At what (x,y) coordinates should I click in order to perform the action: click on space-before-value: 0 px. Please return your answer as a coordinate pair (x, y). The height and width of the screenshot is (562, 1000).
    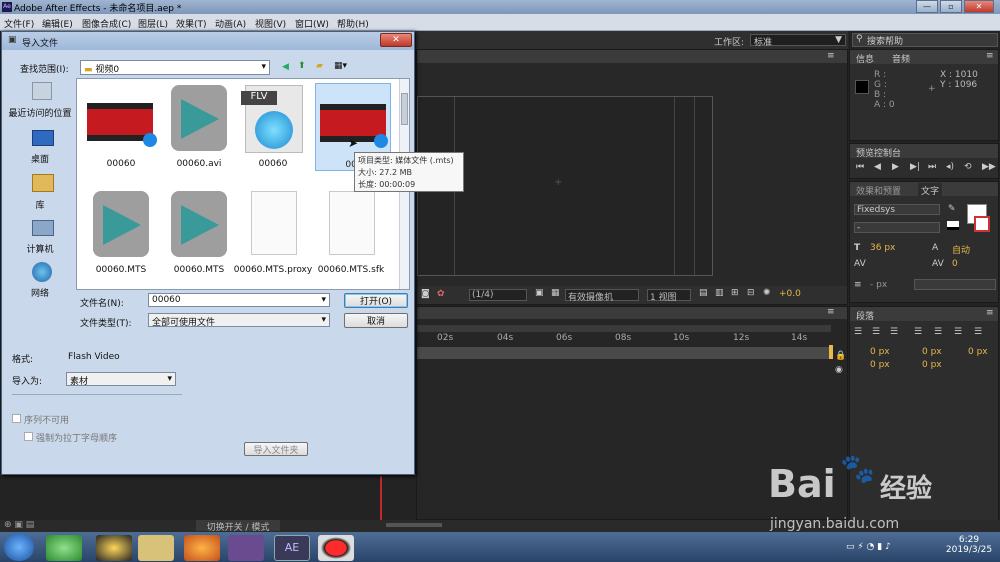
    Looking at the image, I should click on (880, 365).